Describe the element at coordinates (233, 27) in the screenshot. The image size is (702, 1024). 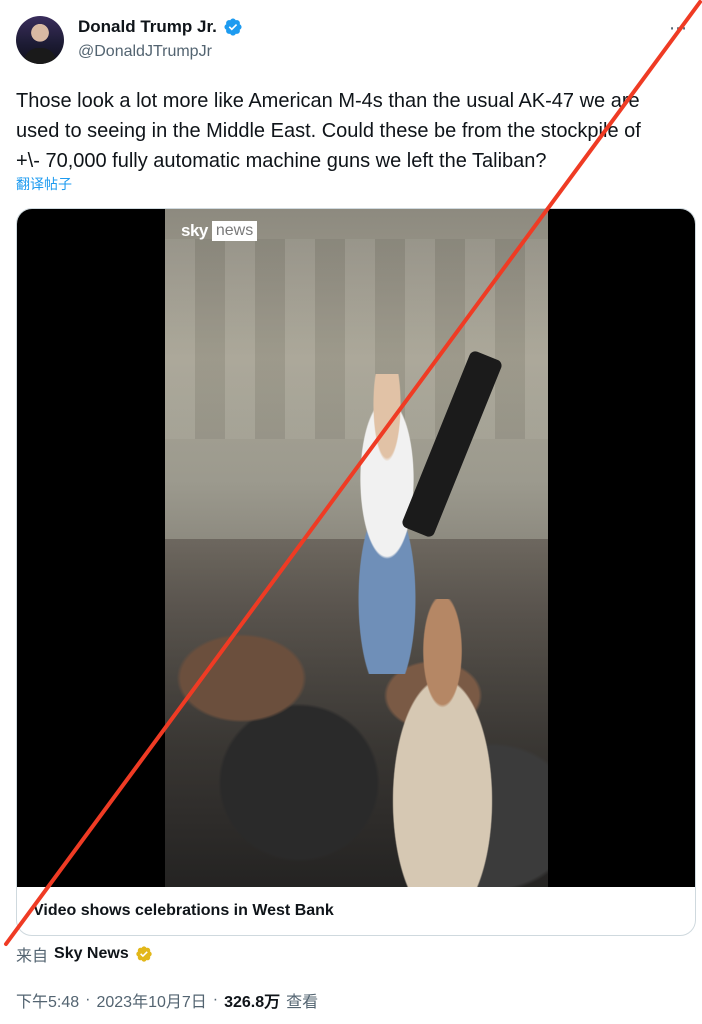
I see `verified-badge-icon` at that location.